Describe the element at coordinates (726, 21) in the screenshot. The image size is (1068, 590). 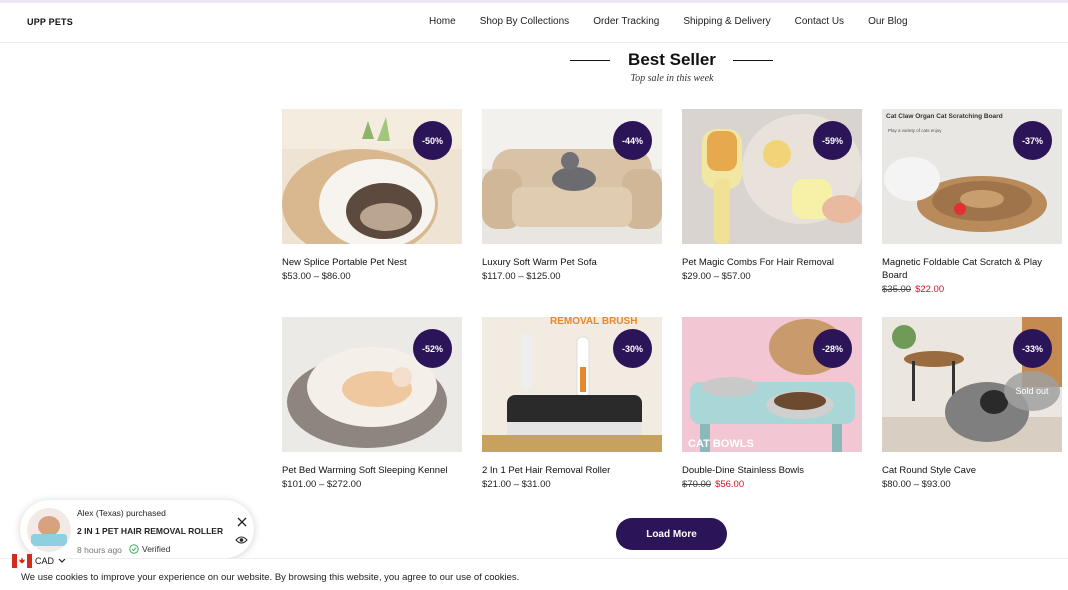
I see `nav-shipping-delivery: Shipping & Delivery` at that location.